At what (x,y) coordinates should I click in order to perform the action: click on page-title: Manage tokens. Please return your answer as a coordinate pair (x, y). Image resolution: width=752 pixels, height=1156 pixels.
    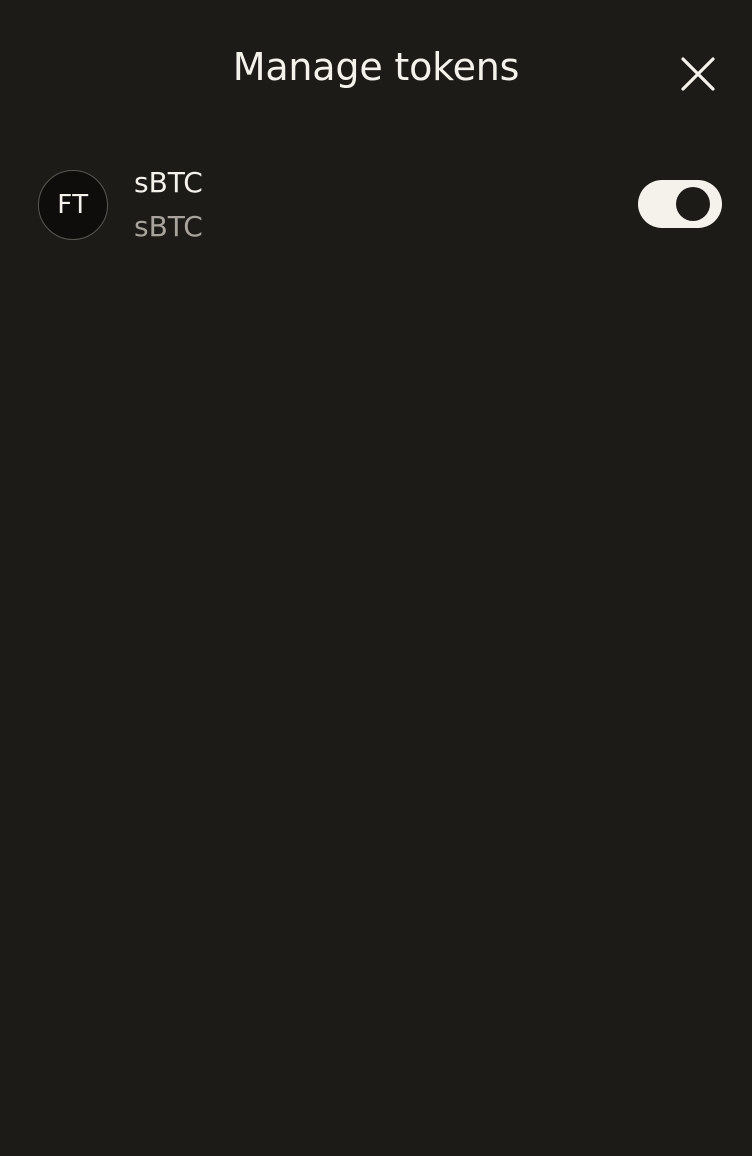
    Looking at the image, I should click on (376, 67).